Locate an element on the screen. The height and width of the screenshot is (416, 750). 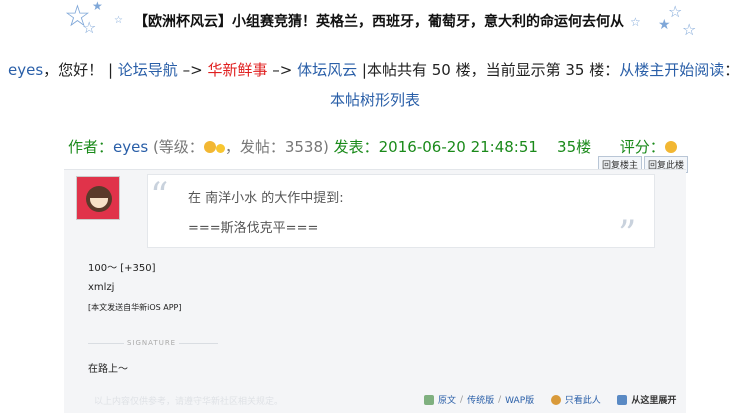
wap-link: WAP版 is located at coordinates (519, 399).